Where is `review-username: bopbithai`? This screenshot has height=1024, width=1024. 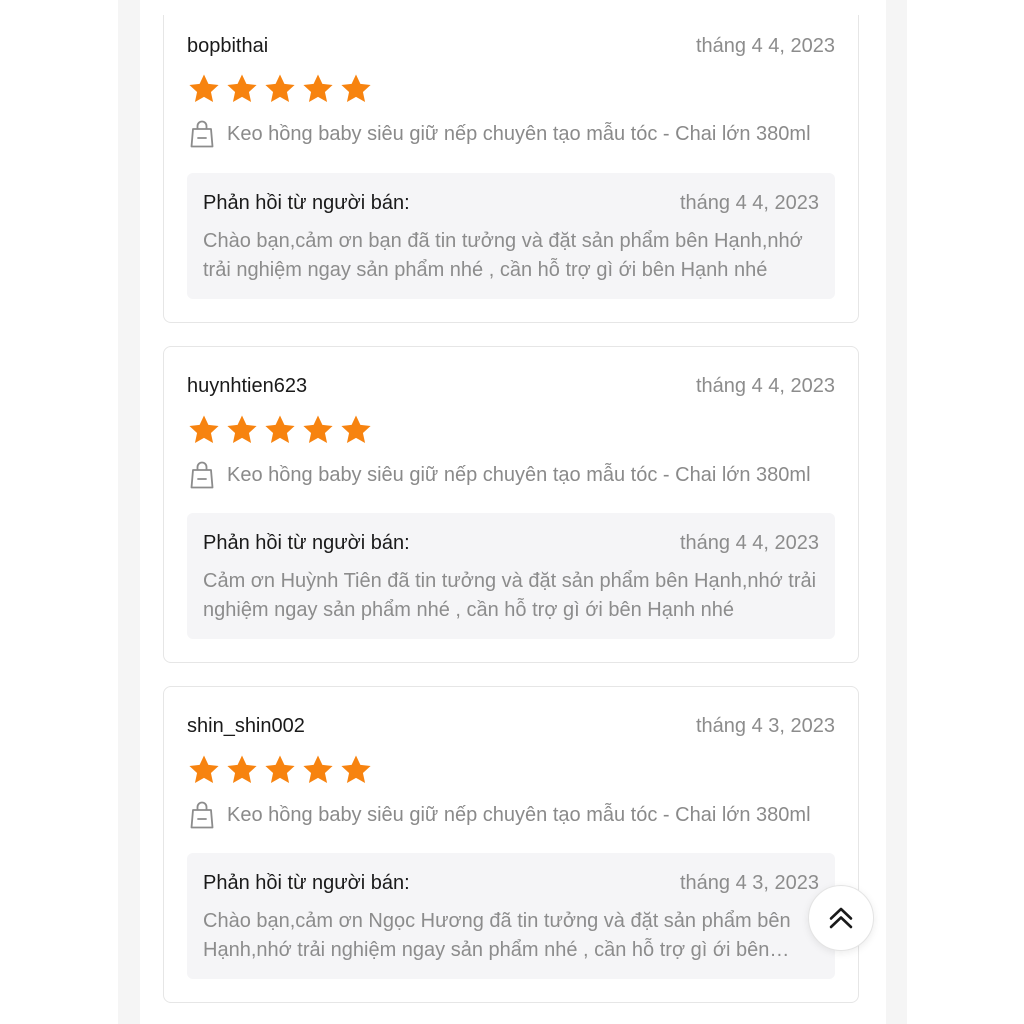 review-username: bopbithai is located at coordinates (227, 46).